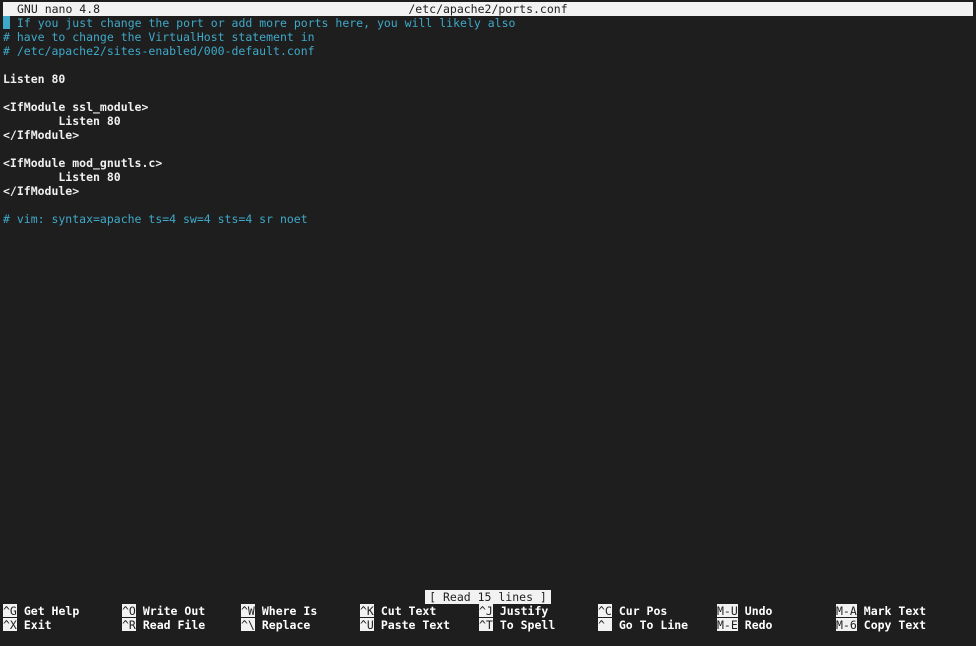 This screenshot has height=646, width=976. I want to click on shortcut-label: Write Out, so click(174, 611).